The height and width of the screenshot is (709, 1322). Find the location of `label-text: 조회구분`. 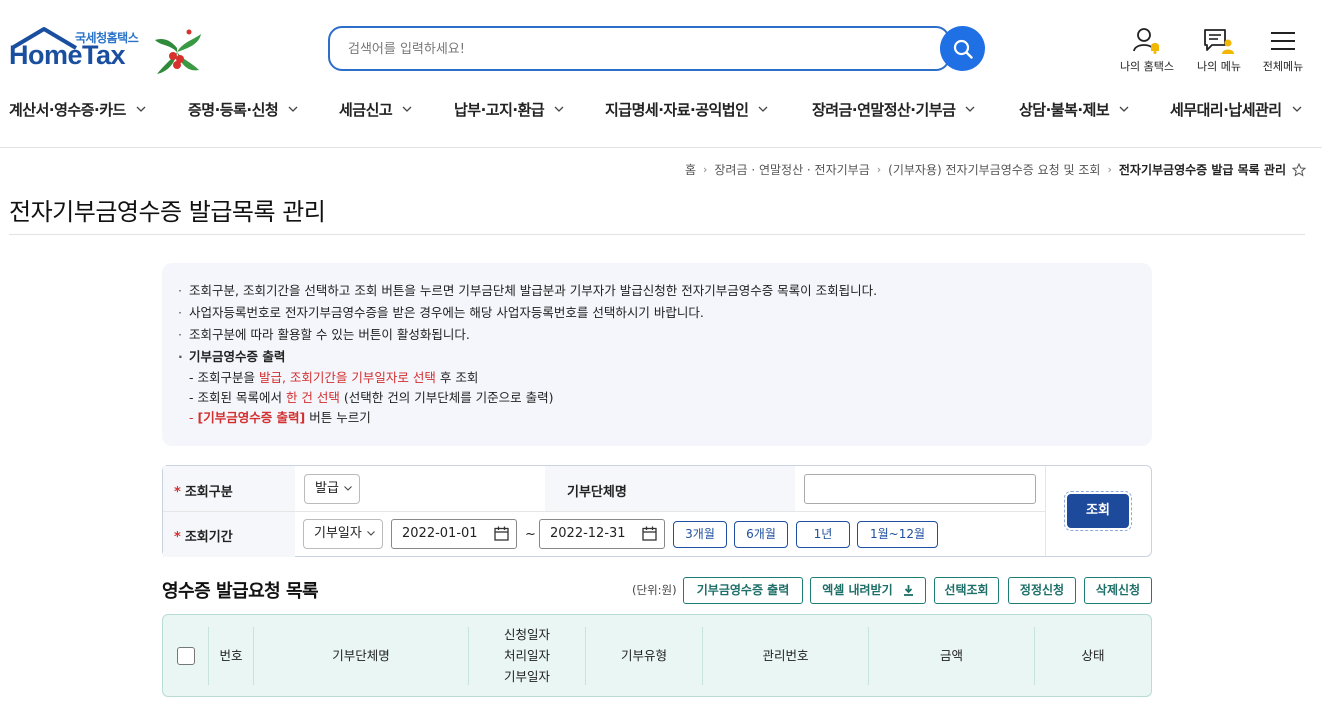

label-text: 조회구분 is located at coordinates (208, 492).